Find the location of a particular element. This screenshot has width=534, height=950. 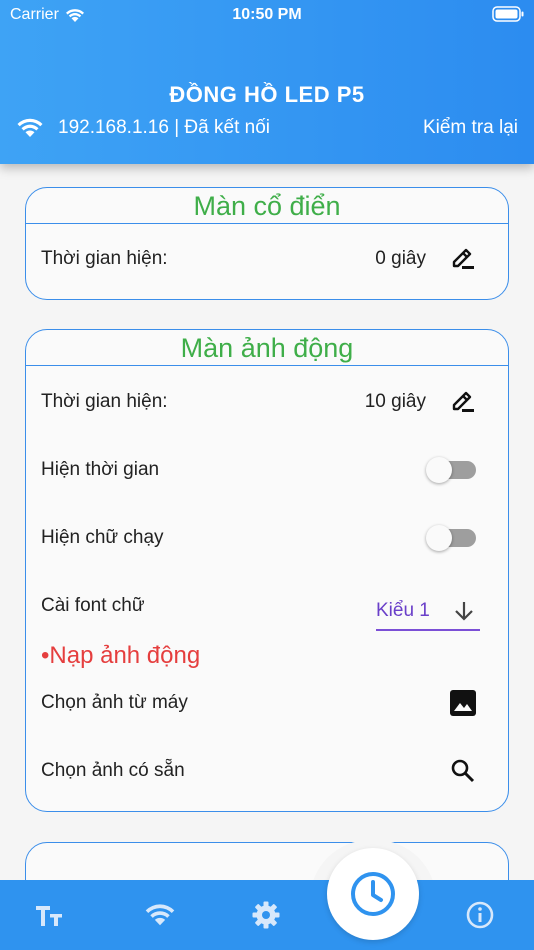

classic-screen-card: Màn cổ điển Thời gian hiện: 0 giây is located at coordinates (267, 243).